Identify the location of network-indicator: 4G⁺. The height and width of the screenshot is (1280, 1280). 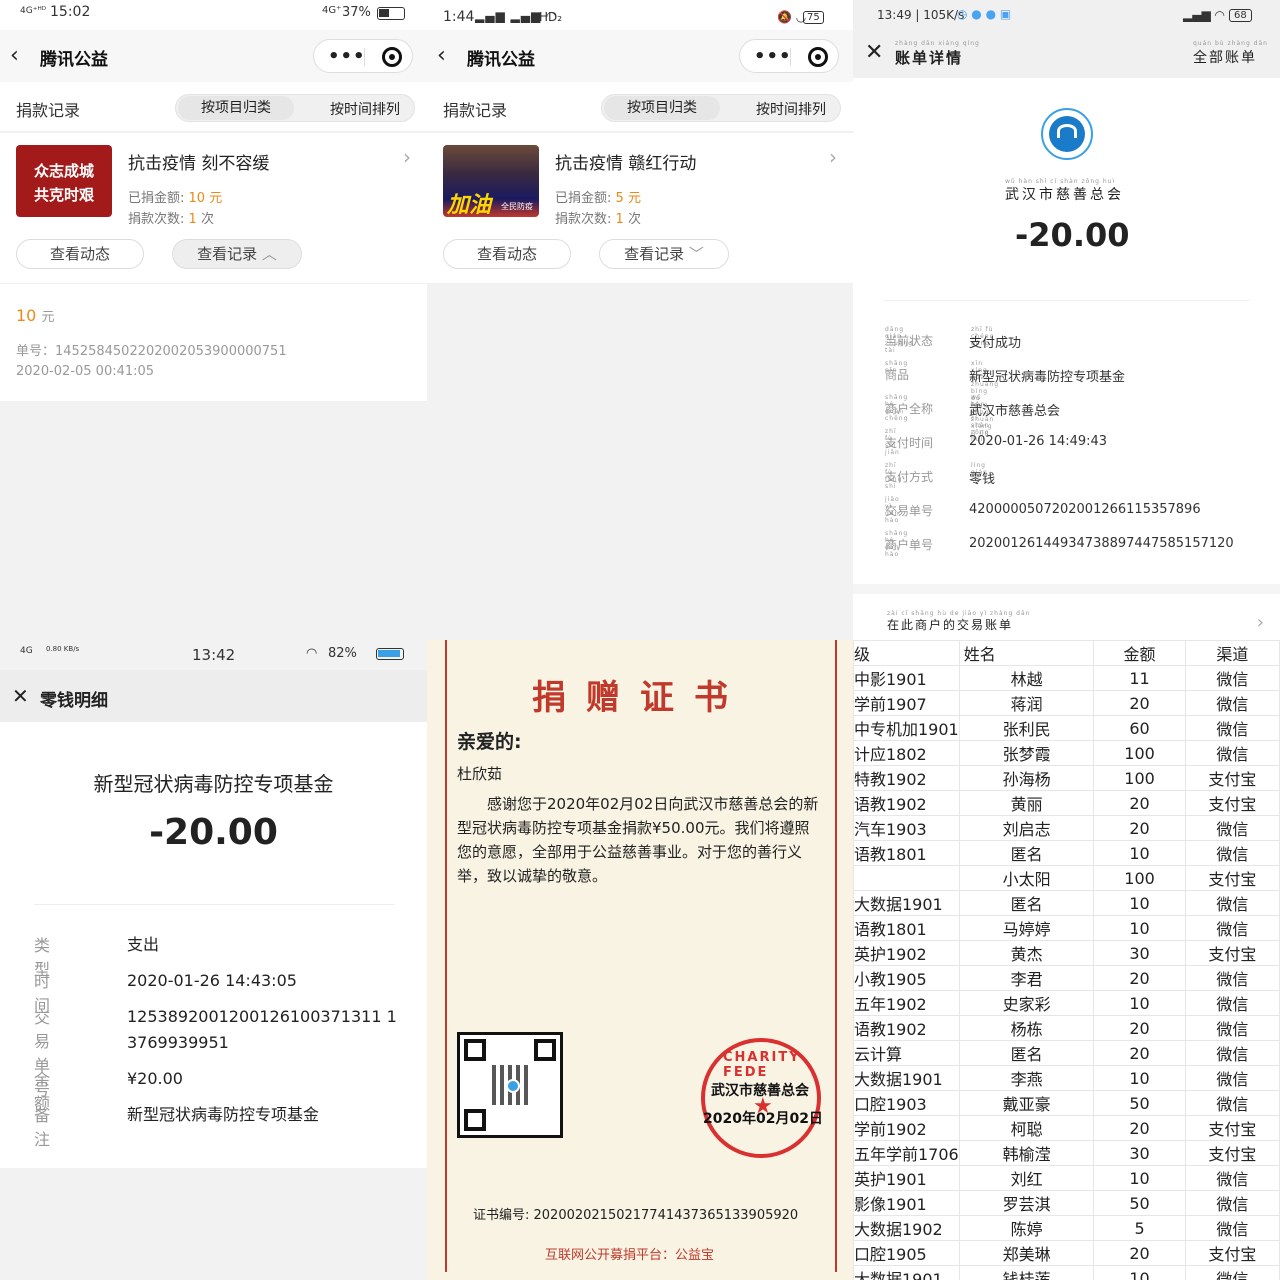
(332, 10).